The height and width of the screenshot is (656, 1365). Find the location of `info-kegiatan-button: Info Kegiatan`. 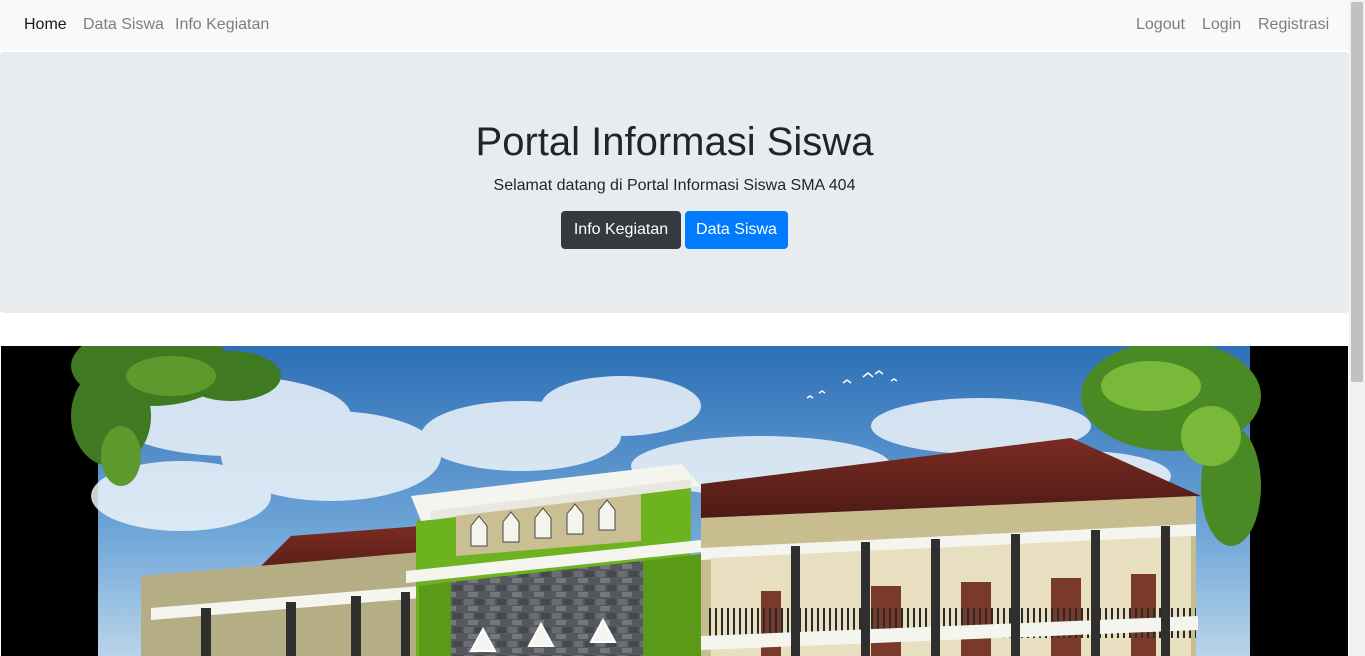

info-kegiatan-button: Info Kegiatan is located at coordinates (621, 230).